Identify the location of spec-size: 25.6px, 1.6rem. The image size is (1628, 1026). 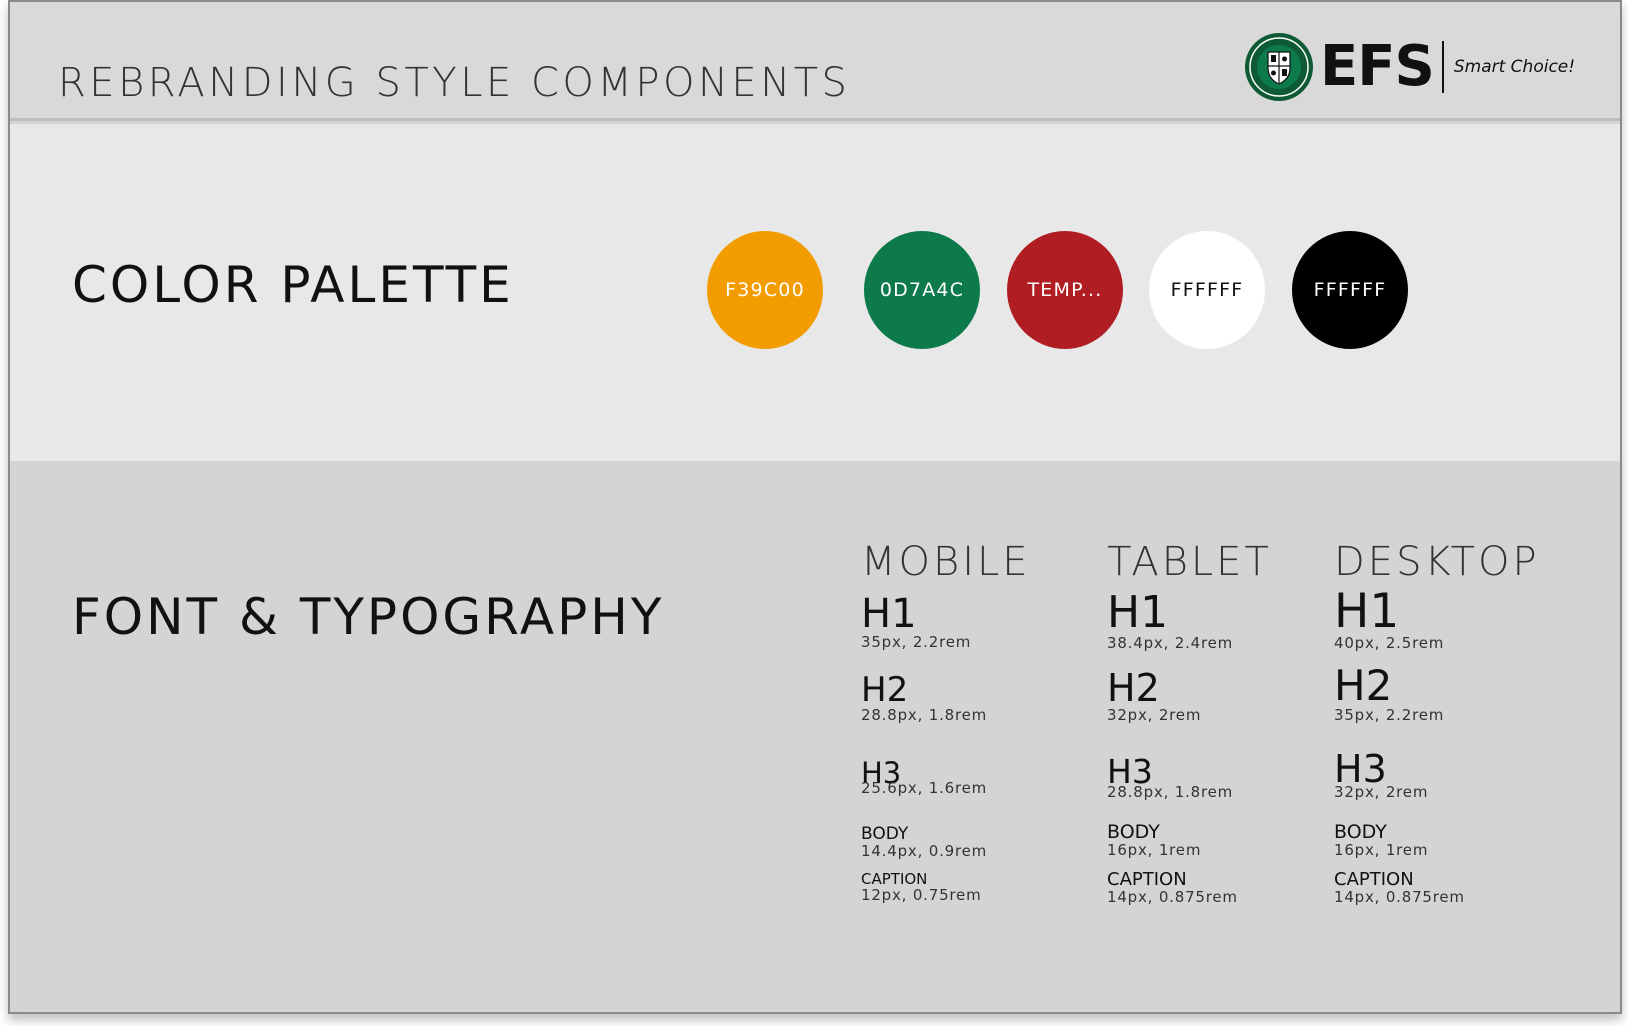
(924, 788).